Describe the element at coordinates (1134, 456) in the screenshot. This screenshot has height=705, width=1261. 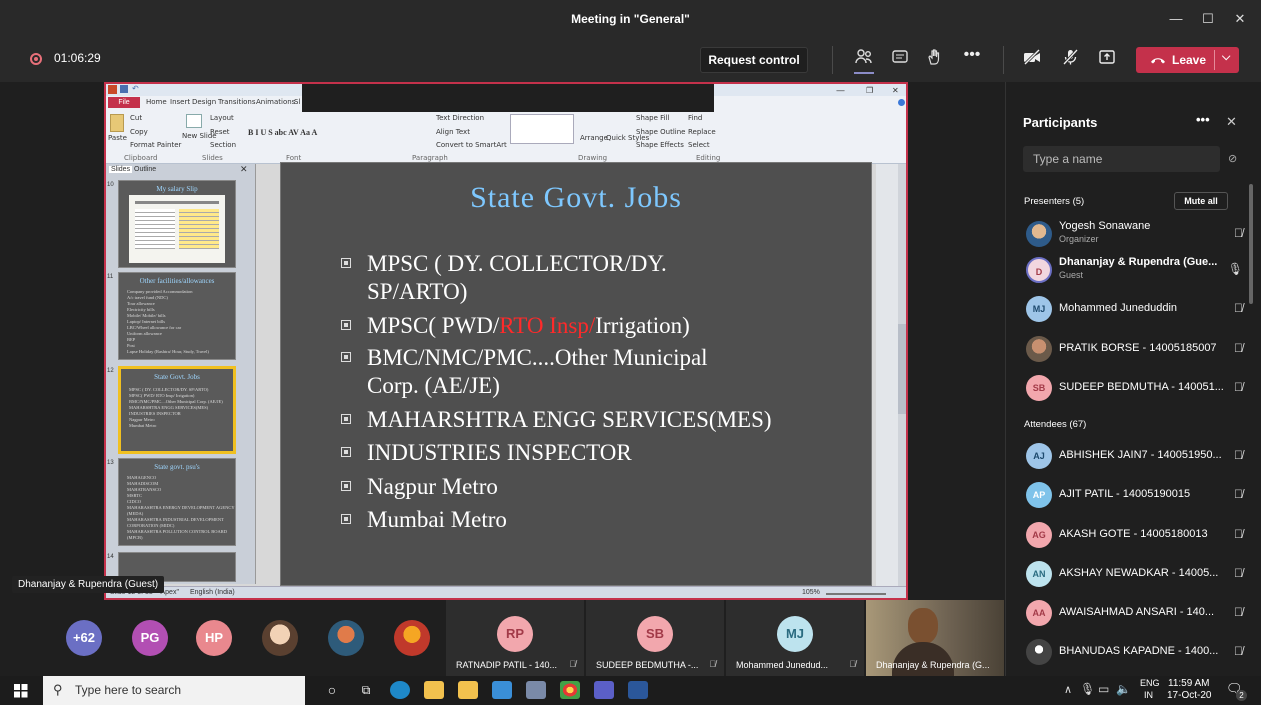
I see `participant-row: AJ ABHISHEK JAIN7 - 140051950... 🎙̸` at that location.